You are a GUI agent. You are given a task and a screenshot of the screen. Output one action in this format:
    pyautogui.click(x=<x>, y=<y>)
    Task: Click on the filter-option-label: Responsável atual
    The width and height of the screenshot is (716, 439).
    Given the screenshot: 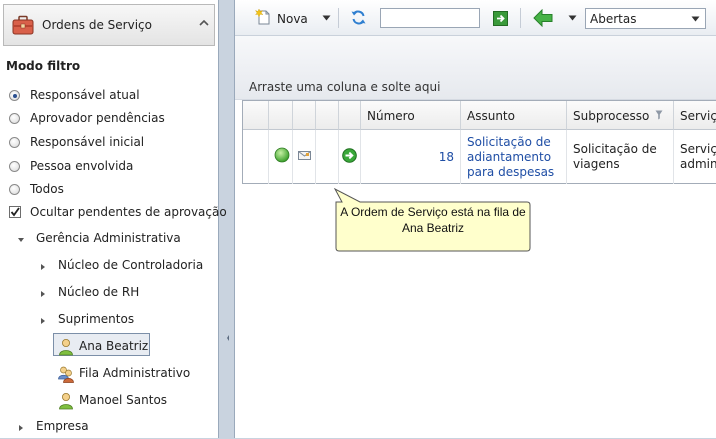 What is the action you would take?
    pyautogui.click(x=85, y=95)
    